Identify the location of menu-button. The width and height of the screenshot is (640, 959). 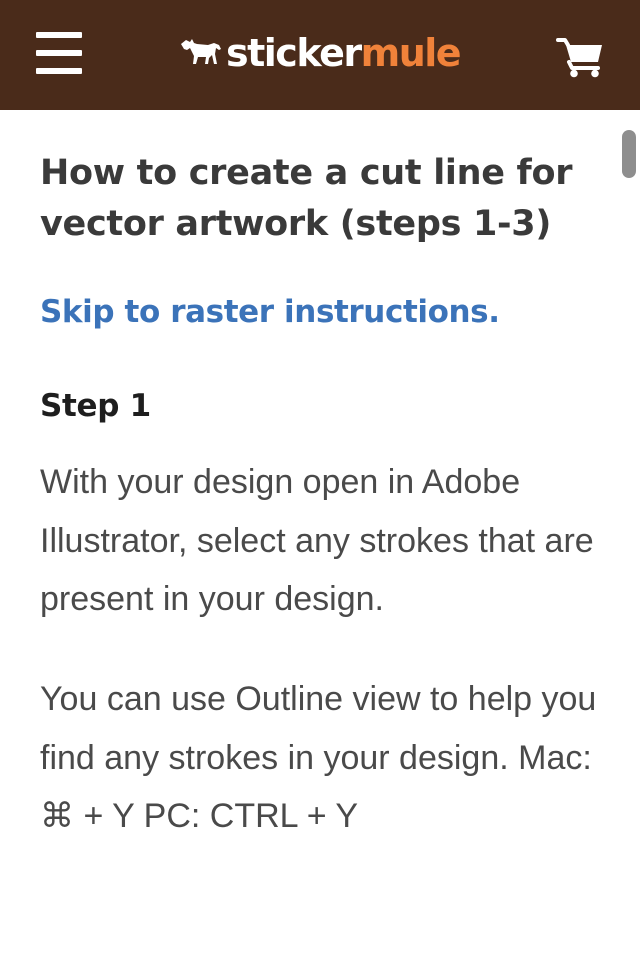
(59, 53).